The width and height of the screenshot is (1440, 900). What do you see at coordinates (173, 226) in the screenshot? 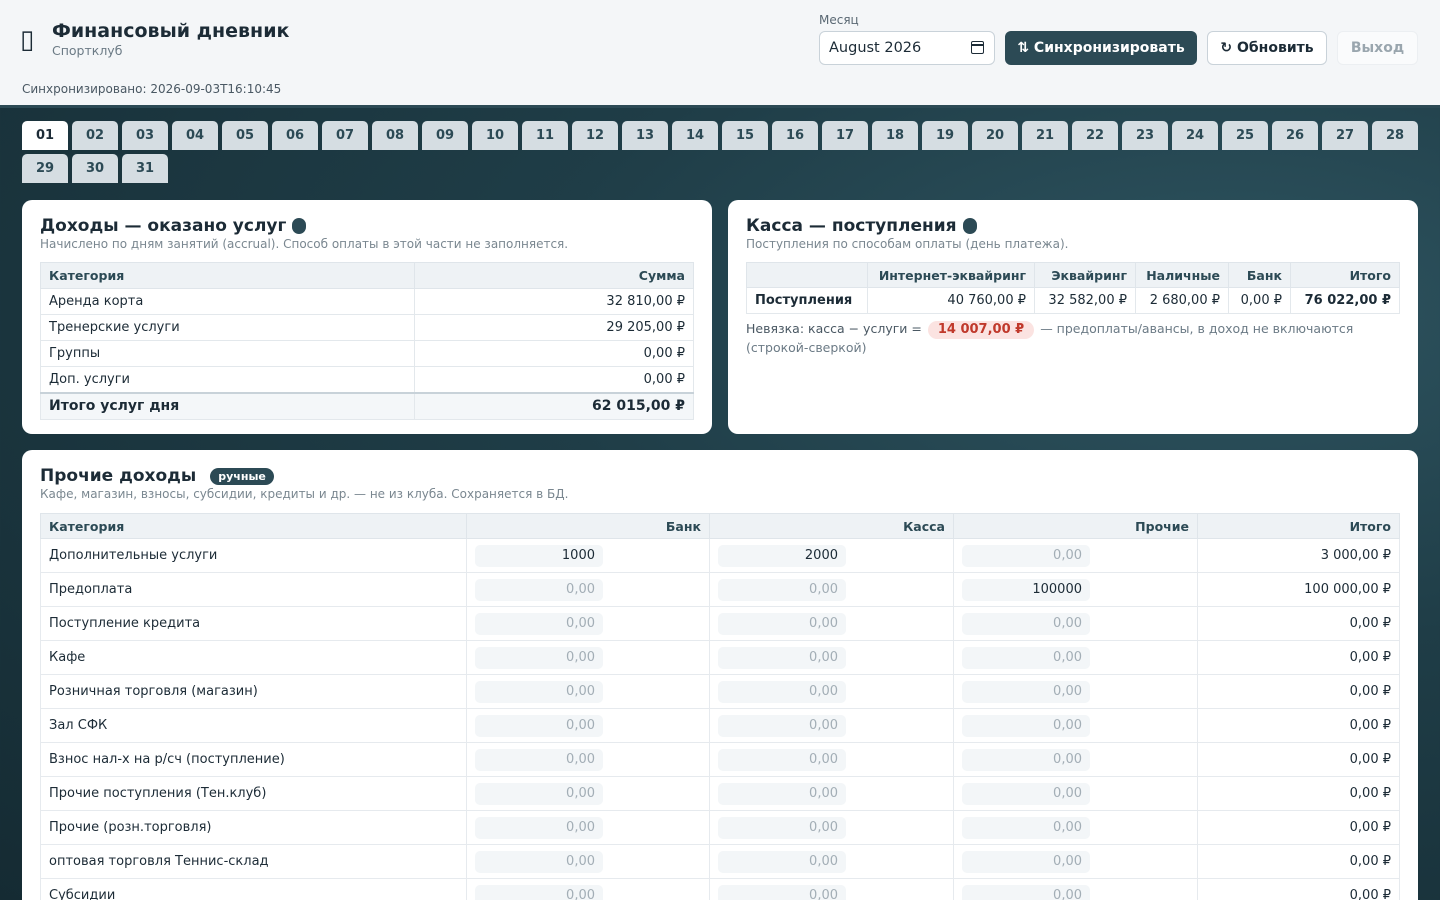
I see `services-title: Доходы — оказано услуг` at bounding box center [173, 226].